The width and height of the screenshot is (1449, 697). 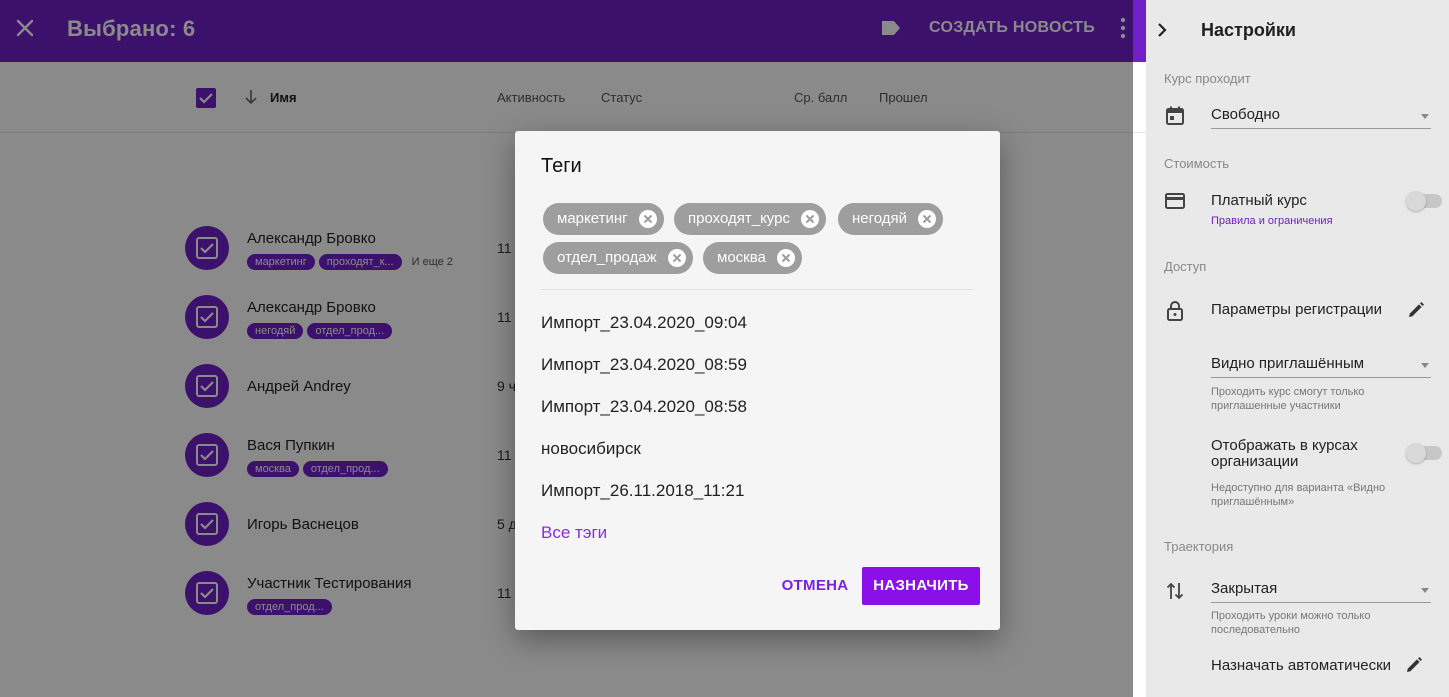 I want to click on visibility-select: Видно приглашённым, so click(x=1321, y=366).